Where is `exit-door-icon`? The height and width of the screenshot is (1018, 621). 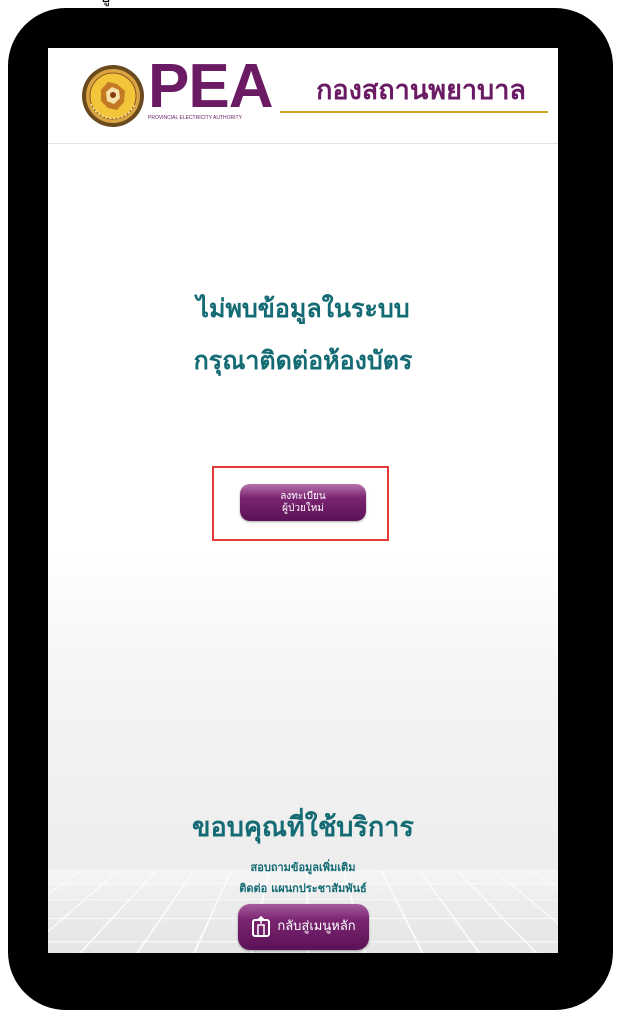
exit-door-icon is located at coordinates (261, 926).